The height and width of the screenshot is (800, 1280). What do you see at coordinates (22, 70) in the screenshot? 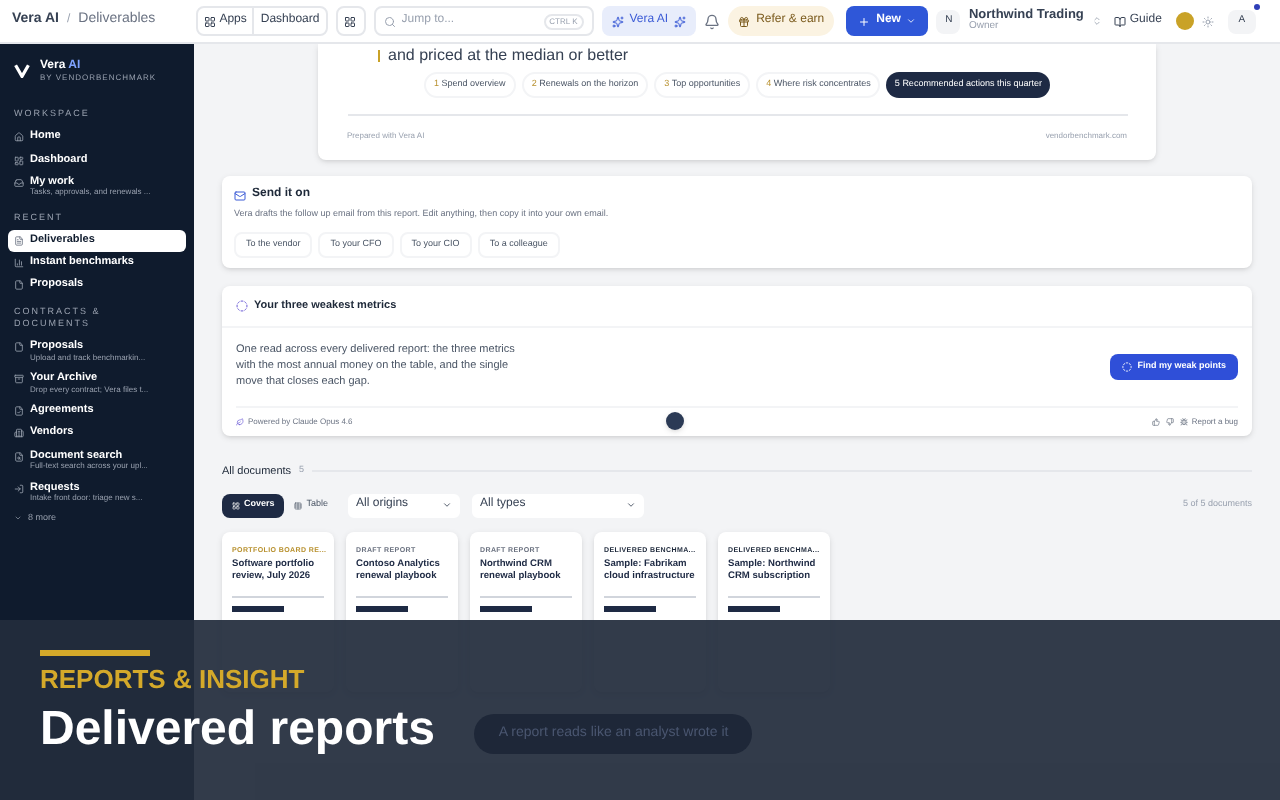
I see `logo-icon` at bounding box center [22, 70].